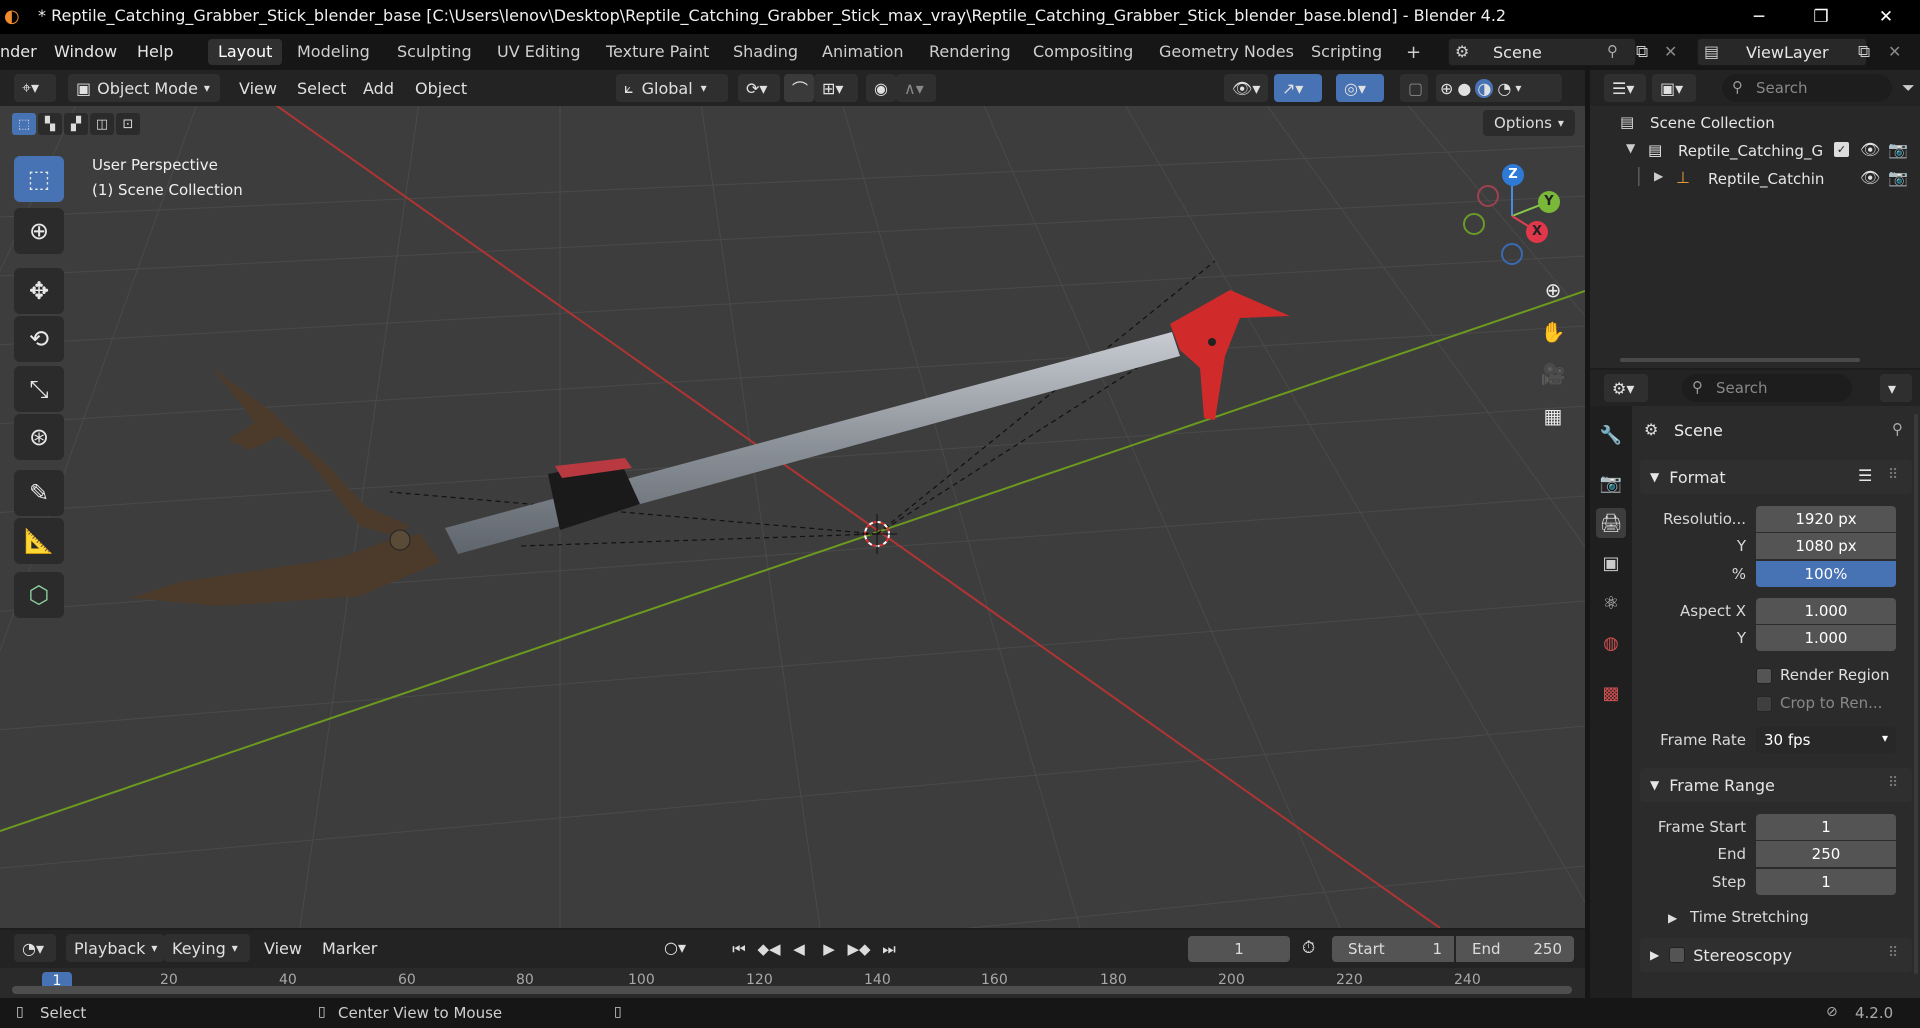  What do you see at coordinates (1807, 88) in the screenshot?
I see `outliner-search-field: ⚲ Search` at bounding box center [1807, 88].